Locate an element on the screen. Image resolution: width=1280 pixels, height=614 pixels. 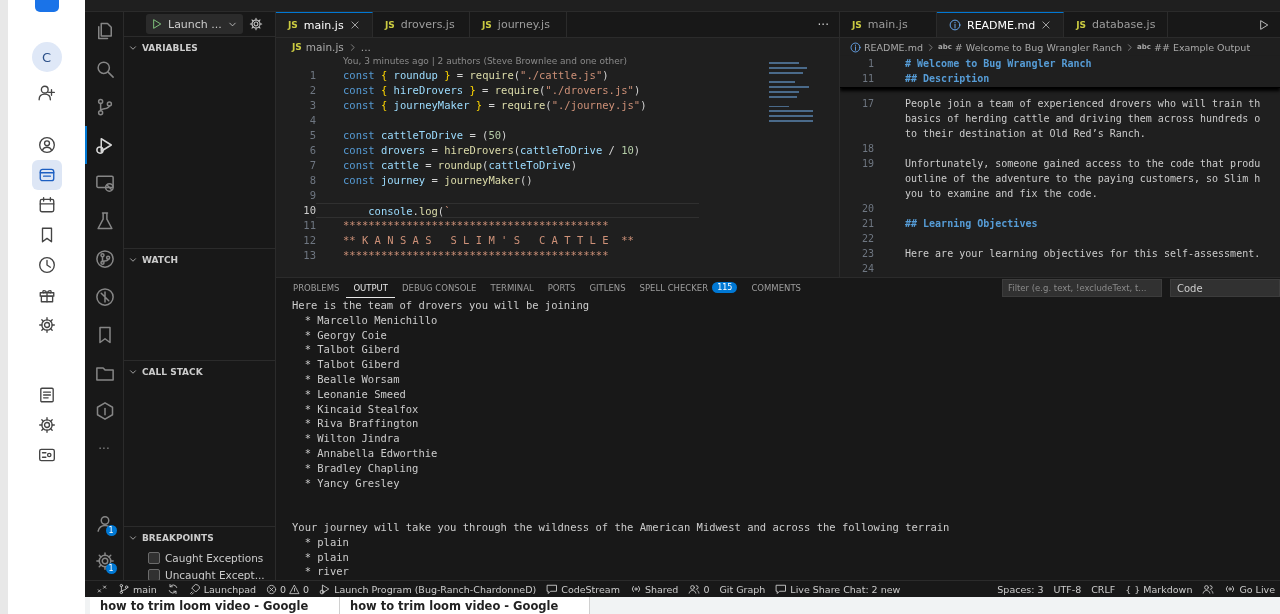
section-header: CALL STACK is located at coordinates (199, 372).